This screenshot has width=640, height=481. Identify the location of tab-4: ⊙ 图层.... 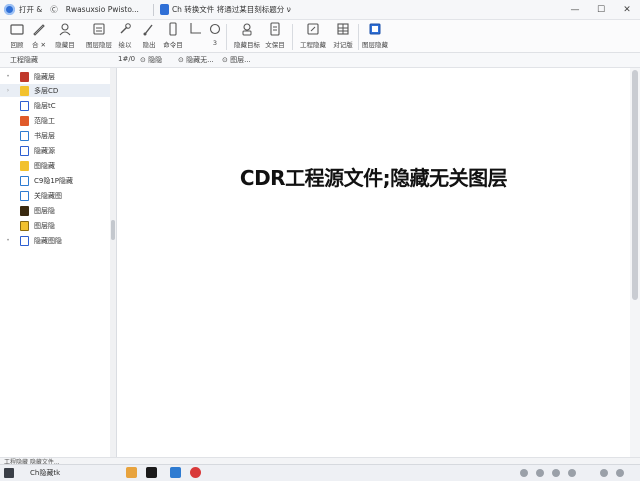
(236, 60).